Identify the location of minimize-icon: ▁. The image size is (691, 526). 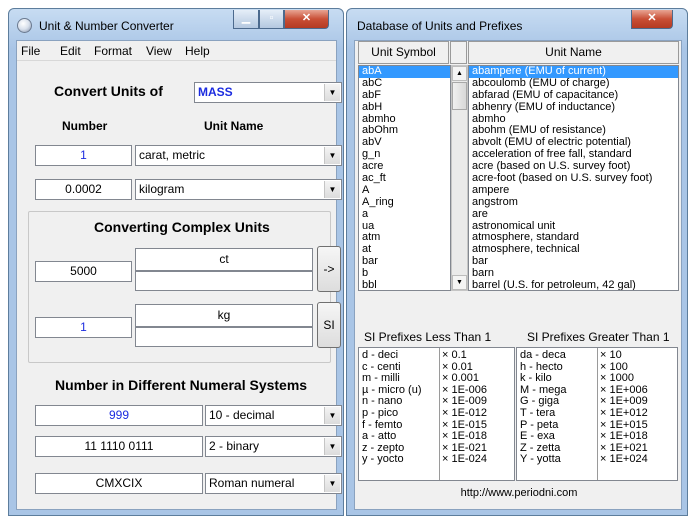
(246, 18).